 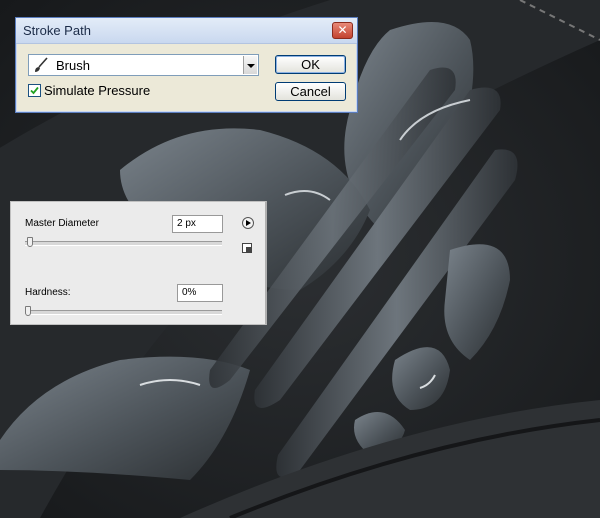 What do you see at coordinates (186, 31) in the screenshot?
I see `dialog-titlebar: Stroke Path ✕` at bounding box center [186, 31].